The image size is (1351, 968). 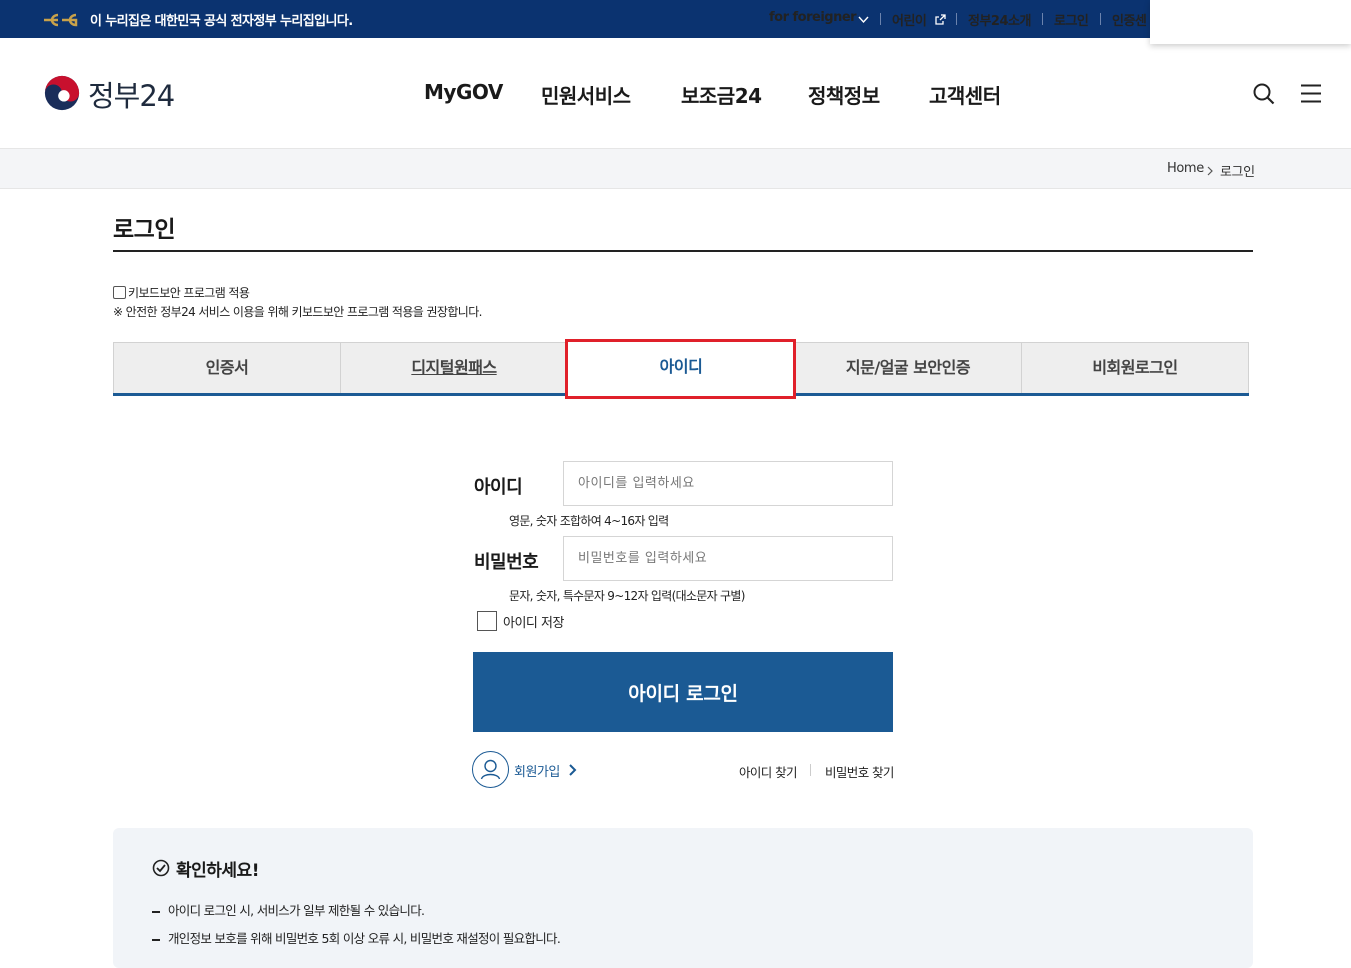 I want to click on nav-civil-service: 민원서비스, so click(x=586, y=94).